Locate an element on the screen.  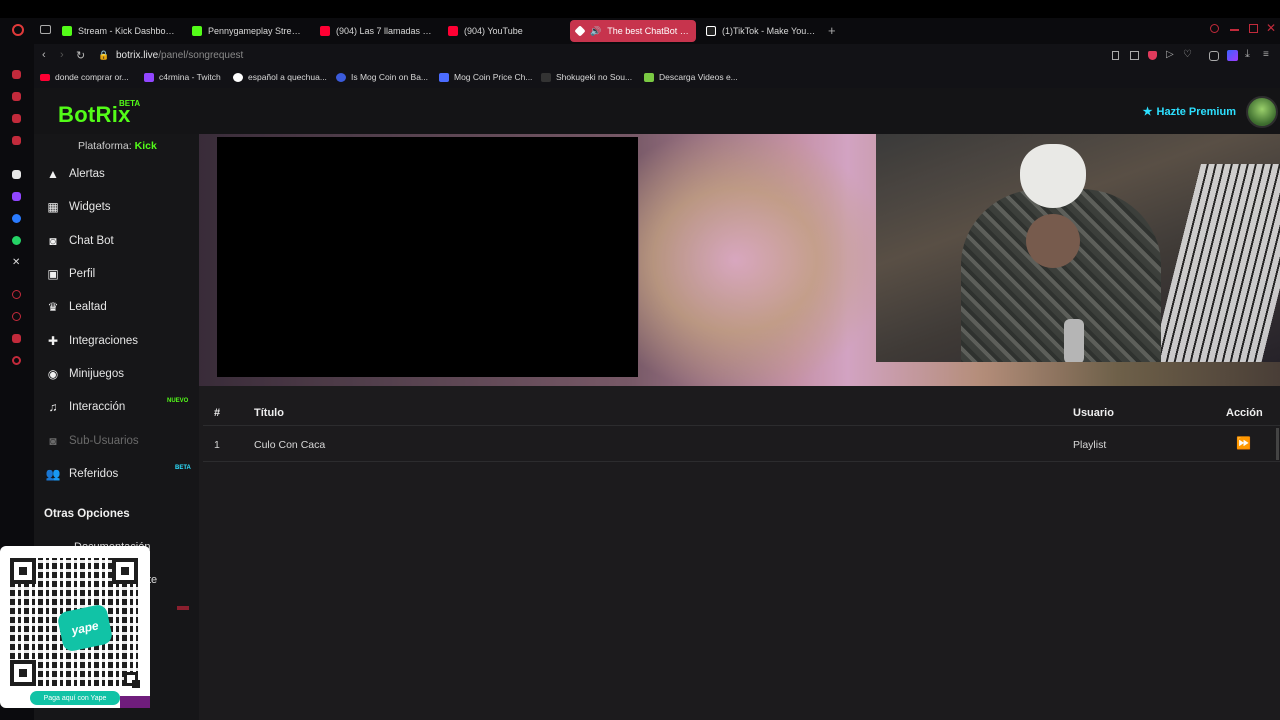
play-icon: ▷ is located at coordinates (1170, 54).